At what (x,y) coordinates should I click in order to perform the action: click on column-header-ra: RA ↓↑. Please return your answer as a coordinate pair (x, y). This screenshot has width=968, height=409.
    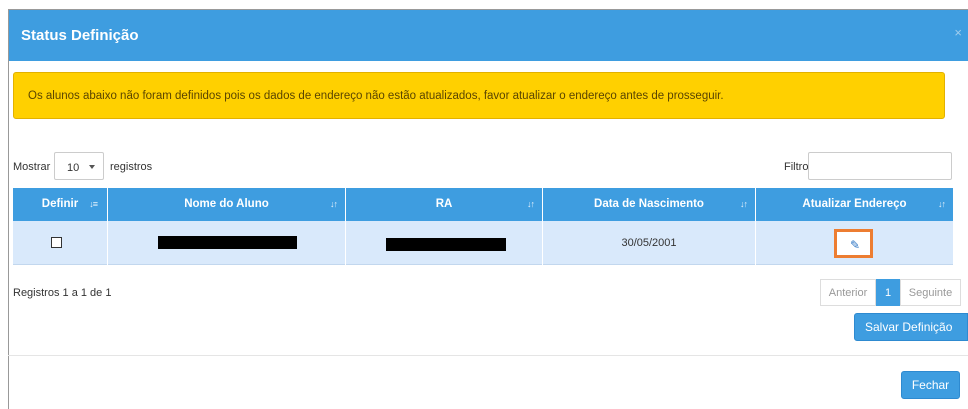
    Looking at the image, I should click on (444, 204).